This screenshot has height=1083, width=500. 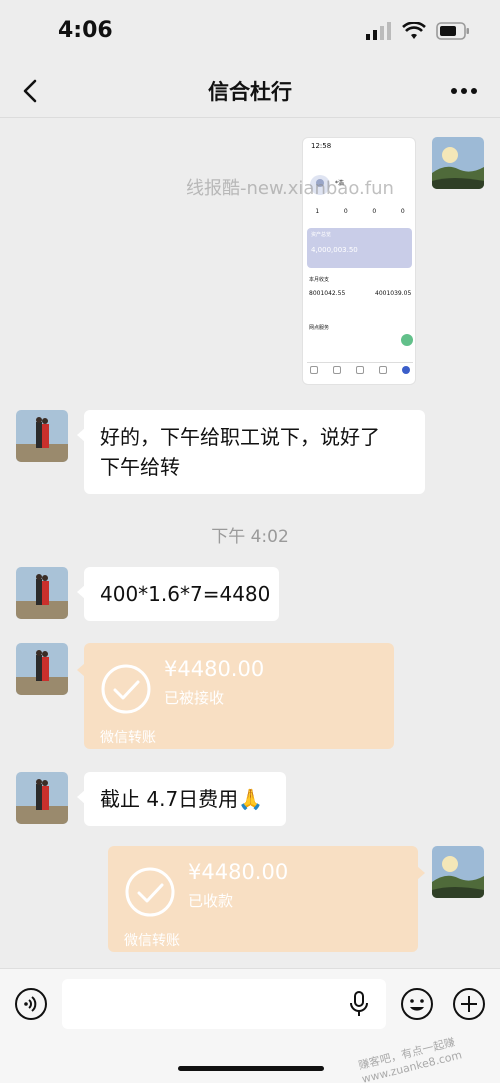 I want to click on status-icons, so click(x=418, y=31).